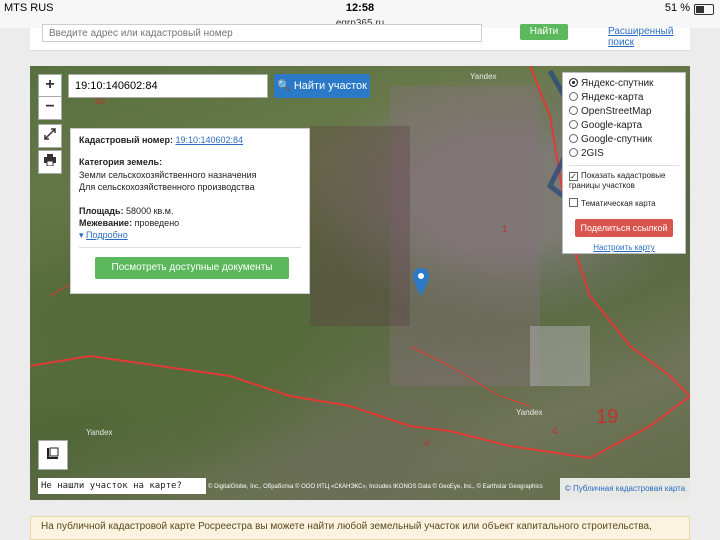  I want to click on cadastral-number-row: Кадастровый номер: 19:10:140602:84, so click(161, 140).